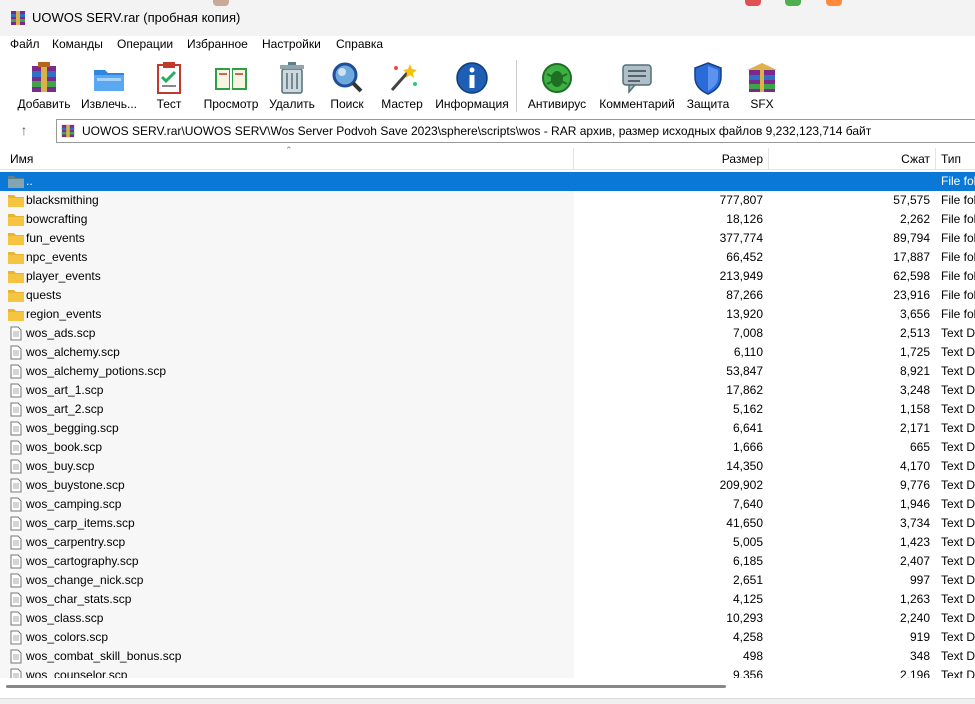 The image size is (975, 704). I want to click on table-row: blacksmithing 777,807 57,575 File fol, so click(487, 200).